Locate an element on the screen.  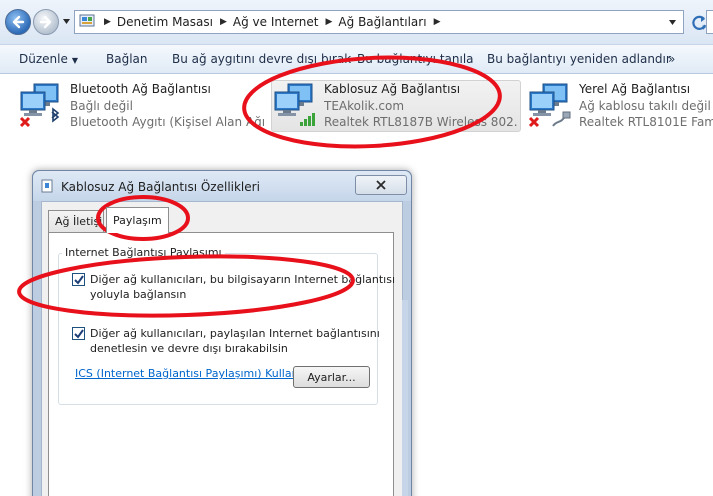
disable-device-button: Bu ağ aygıtını devre dışı bırak is located at coordinates (261, 59).